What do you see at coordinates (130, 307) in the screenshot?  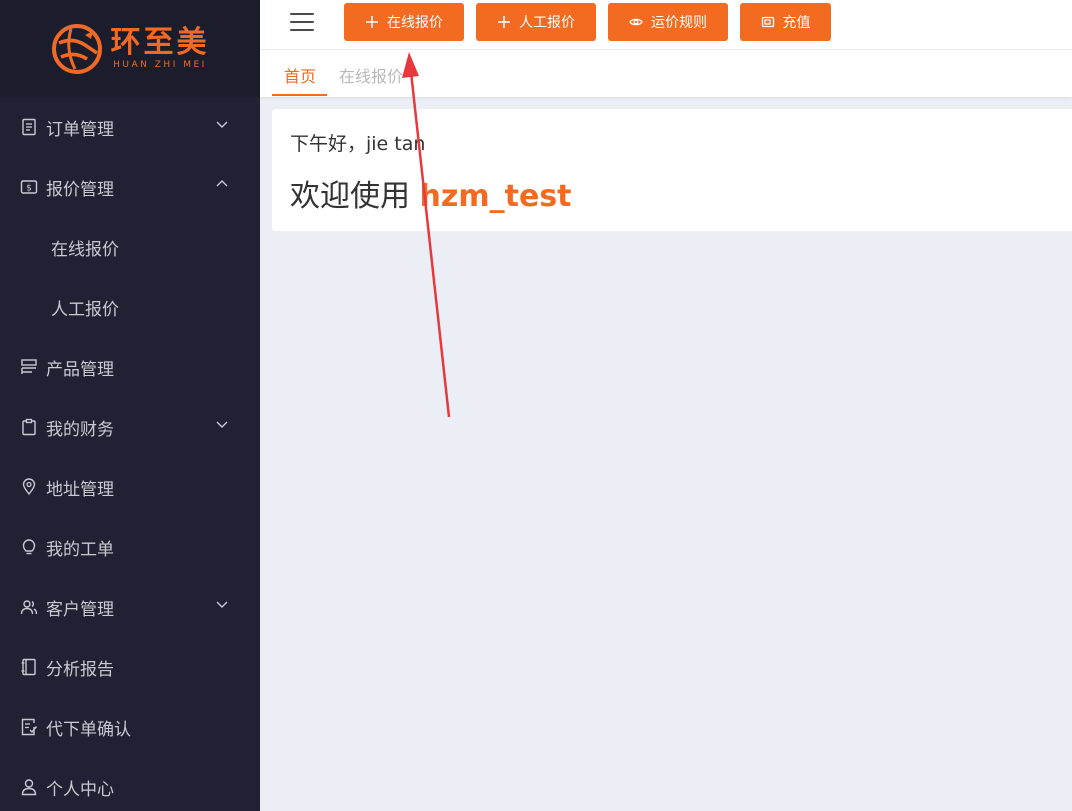 I see `sidebar-subitem-manual-quote: 人工报价` at bounding box center [130, 307].